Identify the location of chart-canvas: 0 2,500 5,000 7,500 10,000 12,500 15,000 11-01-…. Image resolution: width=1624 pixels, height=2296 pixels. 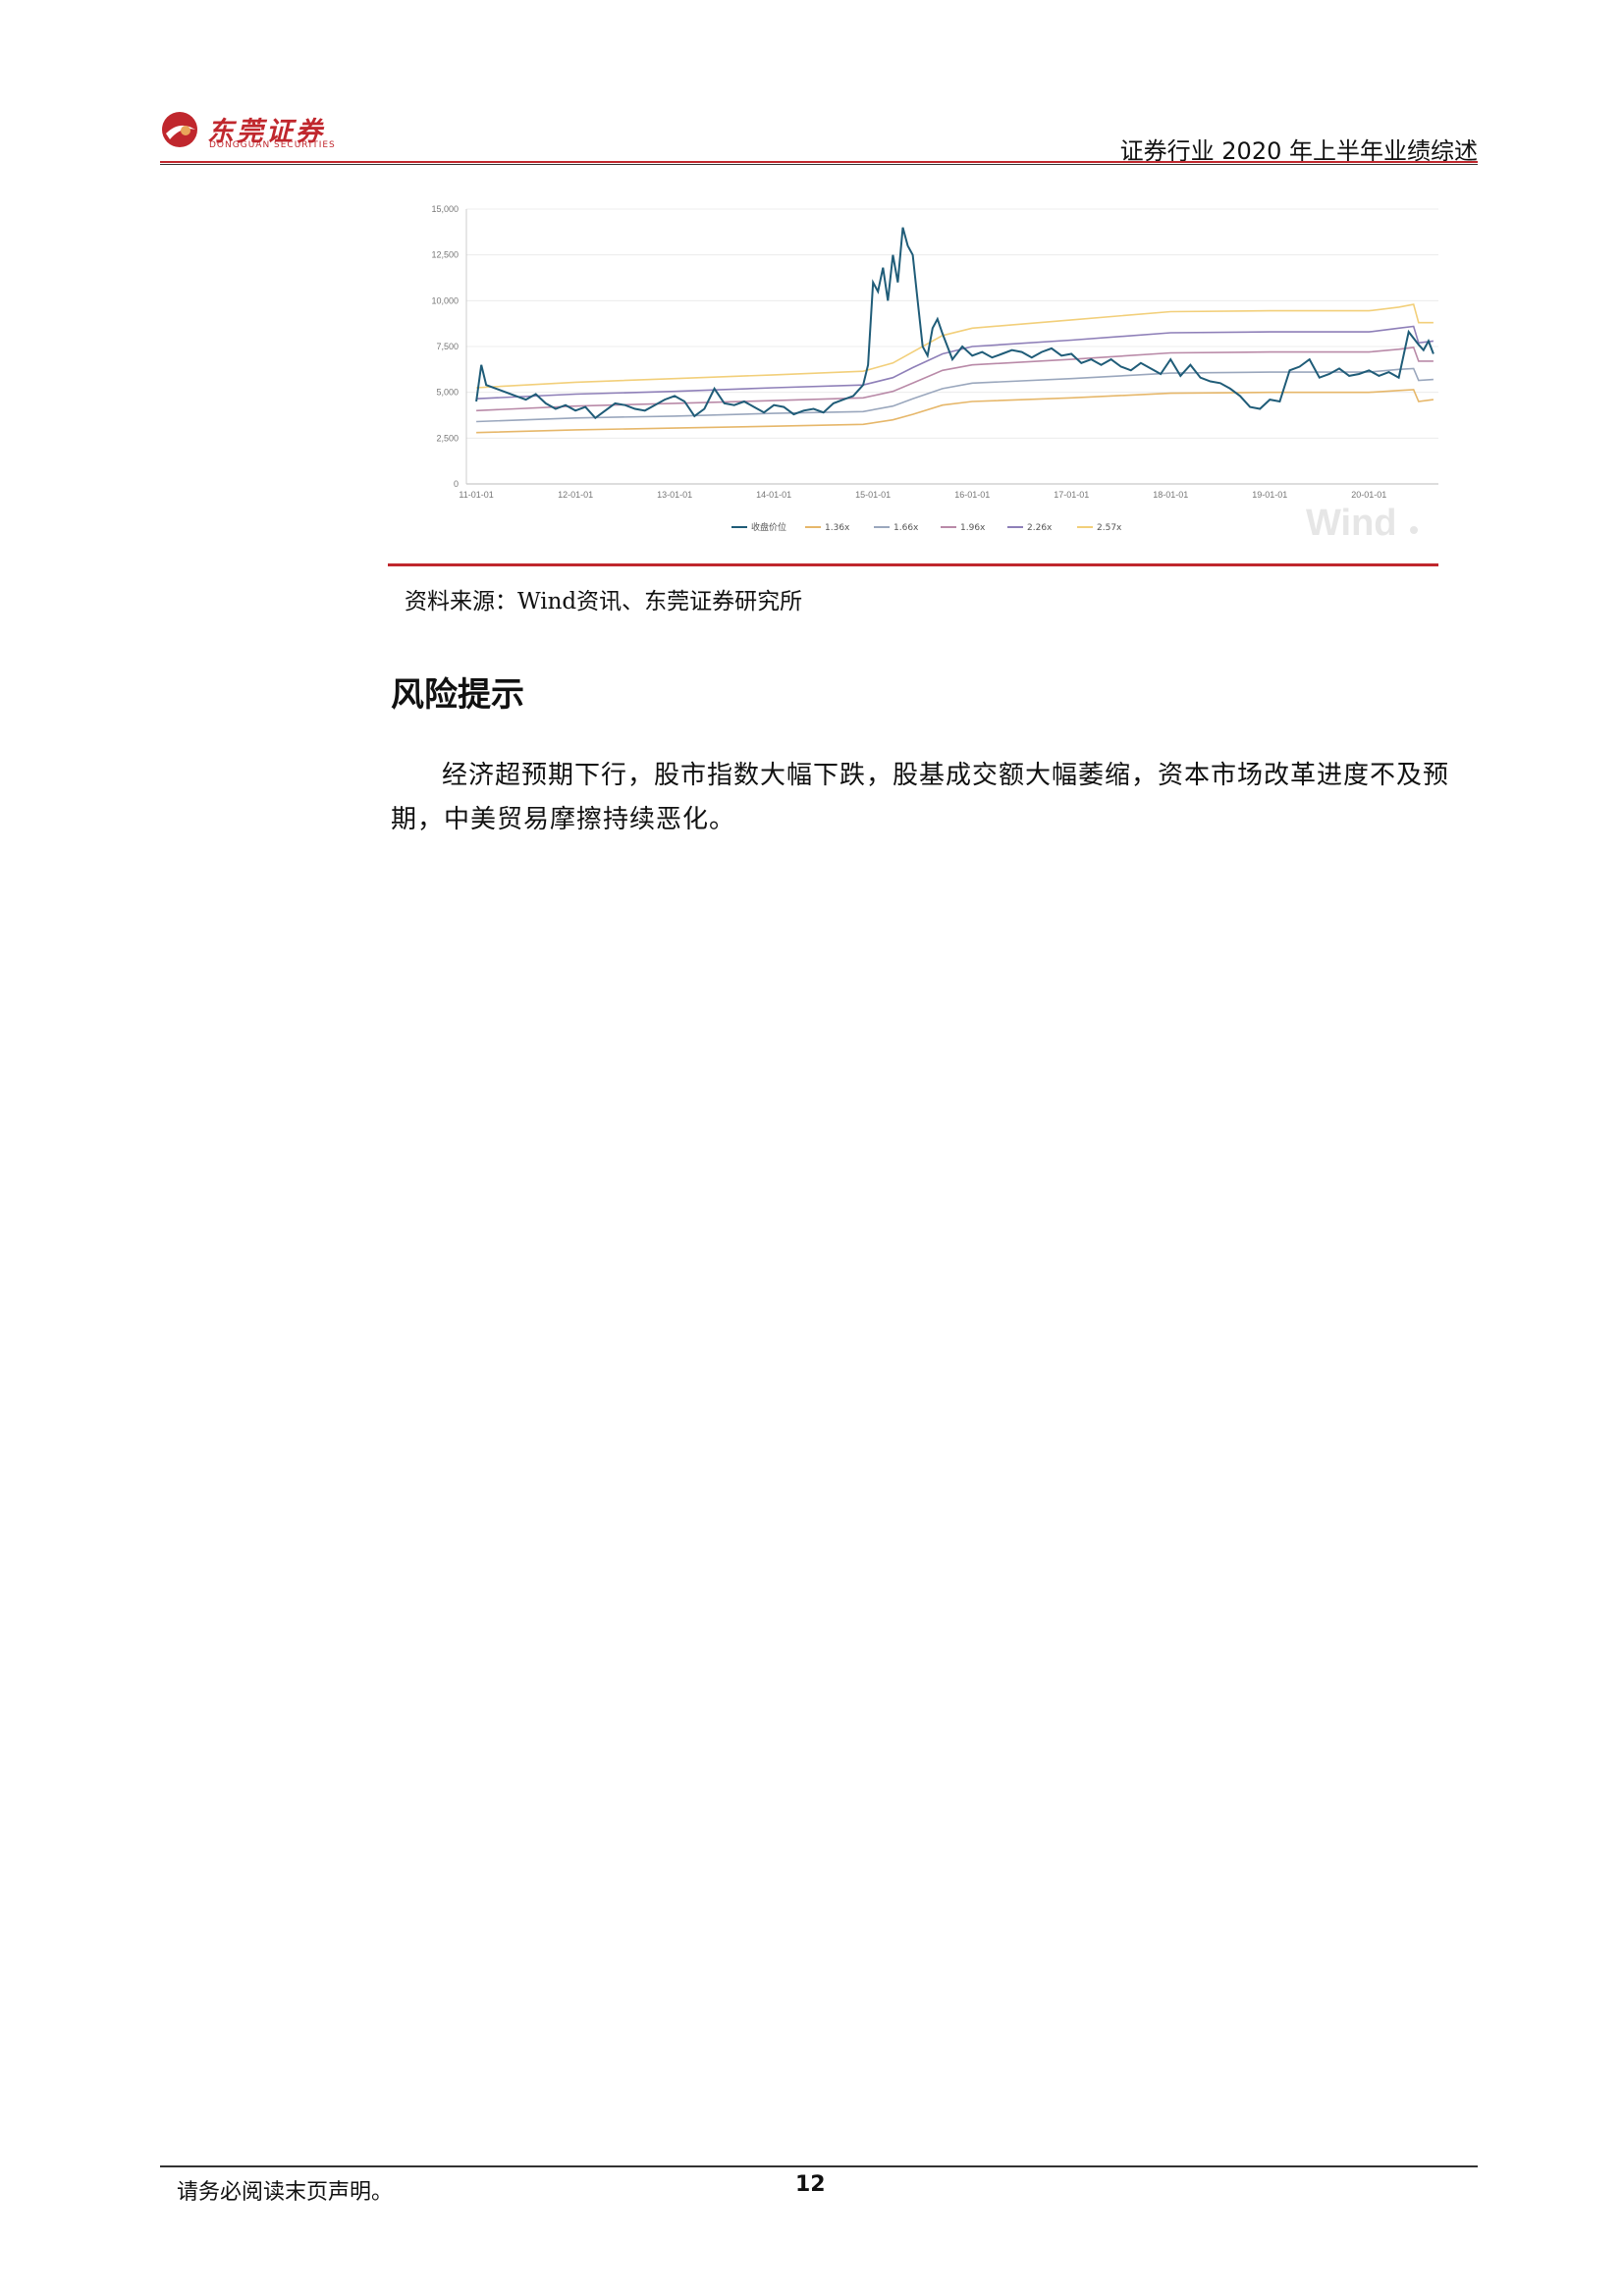
(934, 374).